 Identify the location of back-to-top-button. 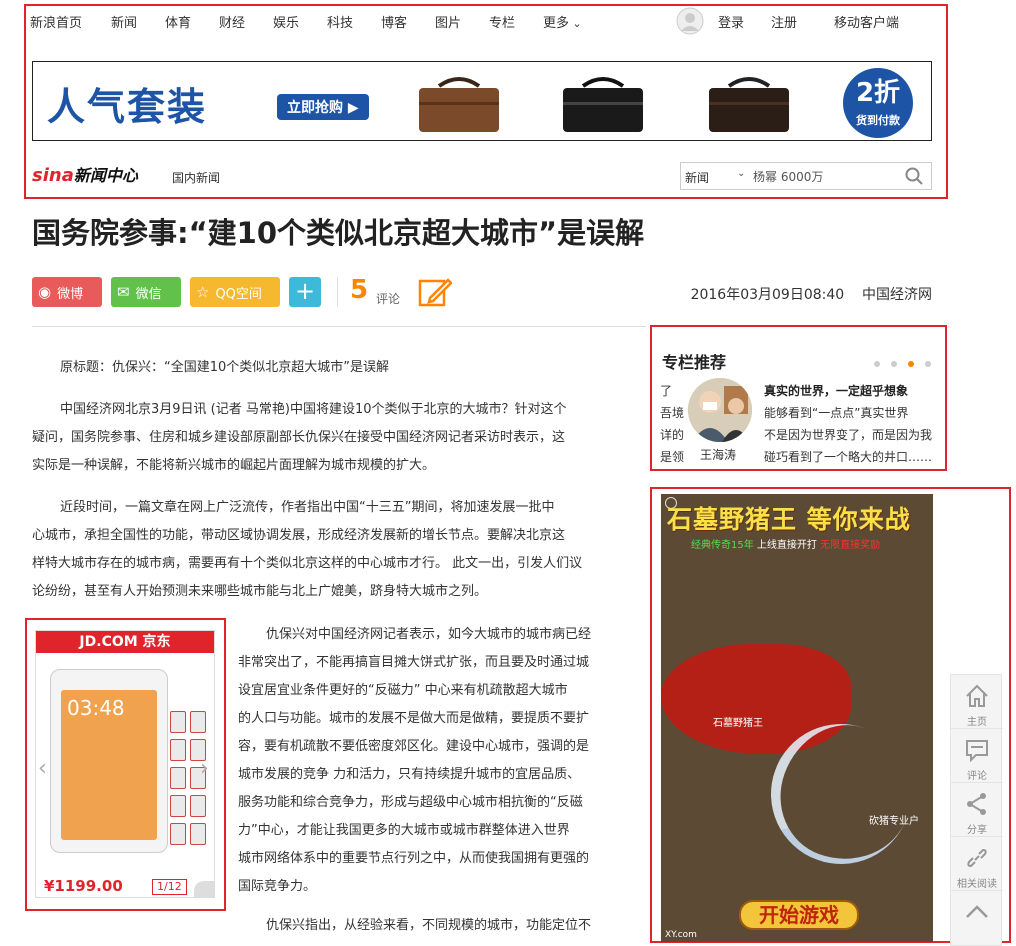
(977, 918).